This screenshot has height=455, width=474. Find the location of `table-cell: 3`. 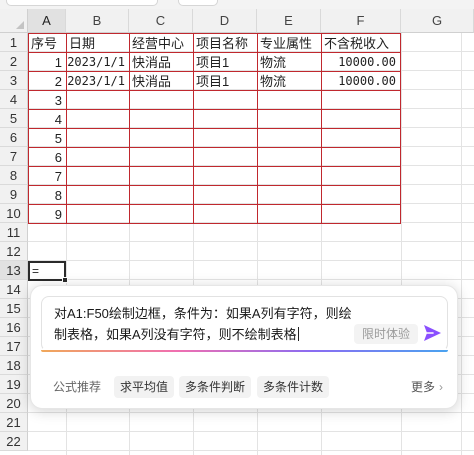

table-cell: 3 is located at coordinates (47, 100).